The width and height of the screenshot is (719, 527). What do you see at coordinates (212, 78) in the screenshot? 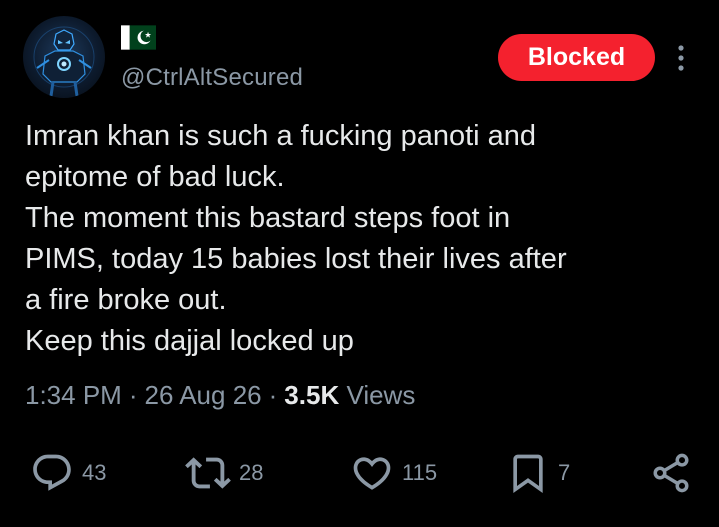
I see `author-handle: @CtrlAltSecured` at bounding box center [212, 78].